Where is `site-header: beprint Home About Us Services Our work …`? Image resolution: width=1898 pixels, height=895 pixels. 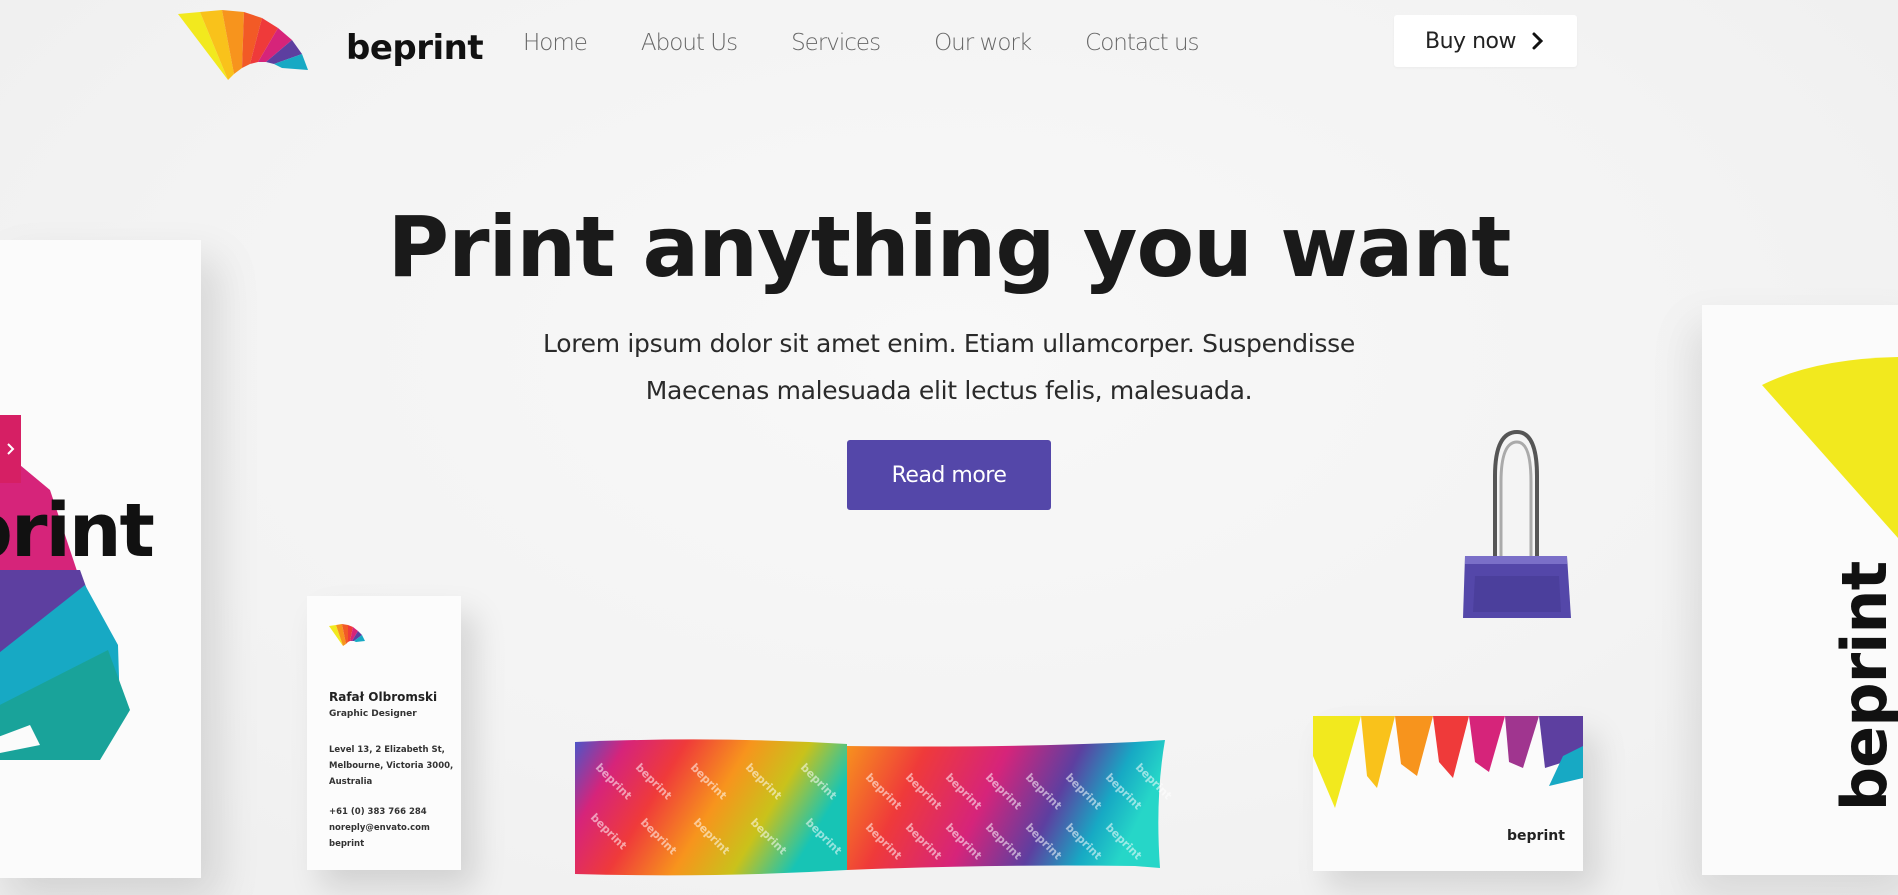
site-header: beprint Home About Us Services Our work … is located at coordinates (949, 45).